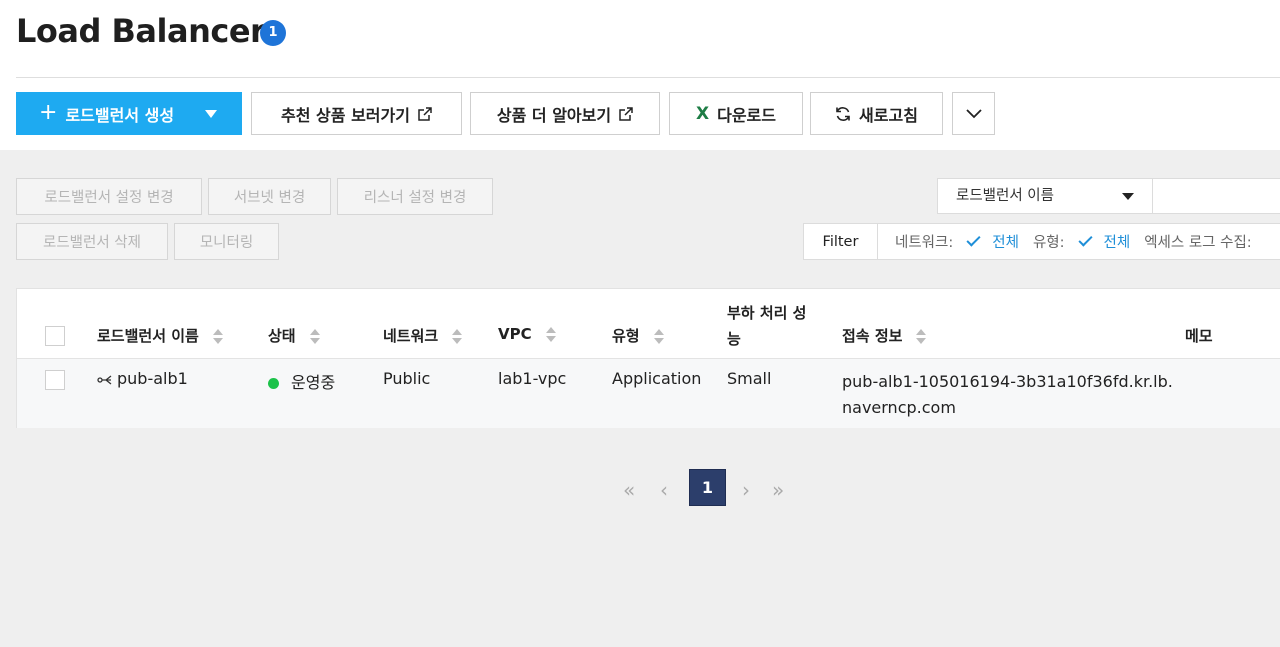 The image size is (1280, 647). Describe the element at coordinates (843, 113) in the screenshot. I see `refresh-icon` at that location.